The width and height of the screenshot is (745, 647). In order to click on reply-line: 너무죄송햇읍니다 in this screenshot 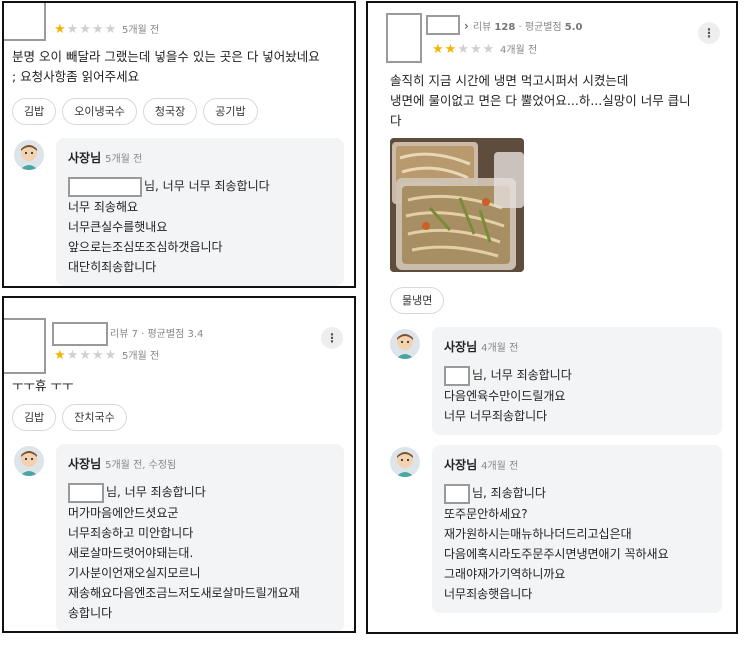, I will do `click(488, 593)`.